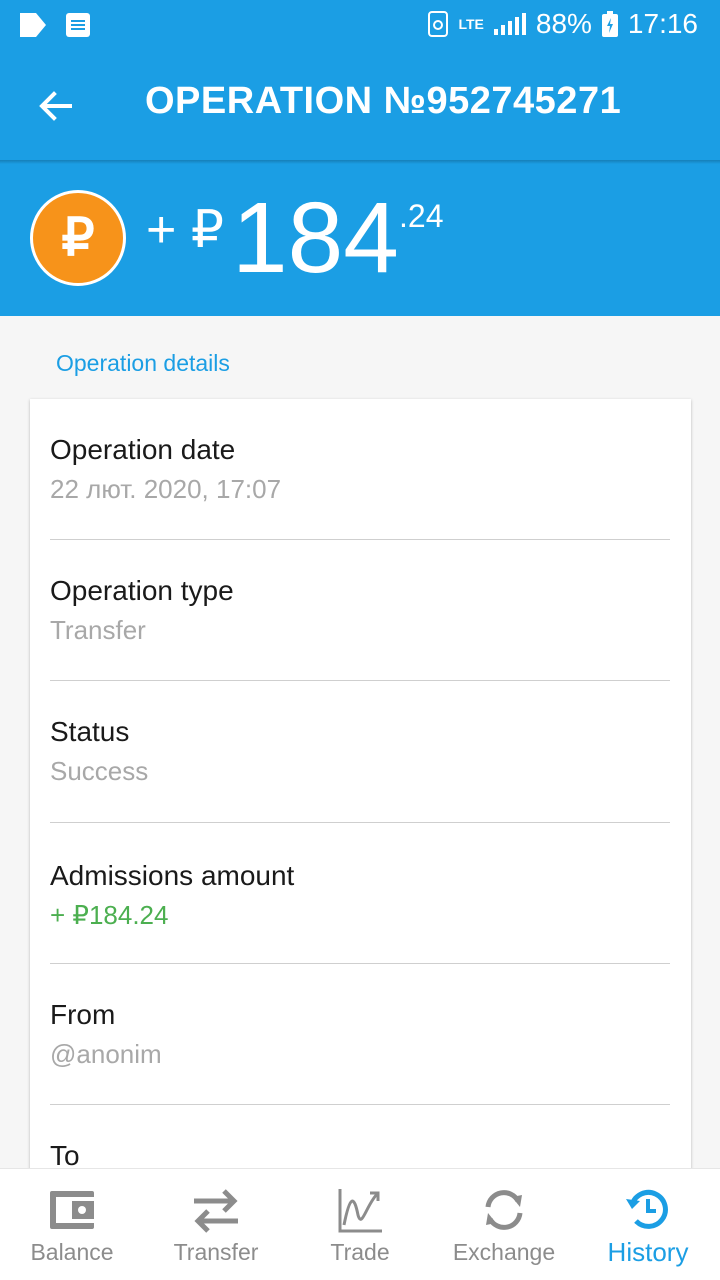  I want to click on detail-row-status: Status Success, so click(360, 751).